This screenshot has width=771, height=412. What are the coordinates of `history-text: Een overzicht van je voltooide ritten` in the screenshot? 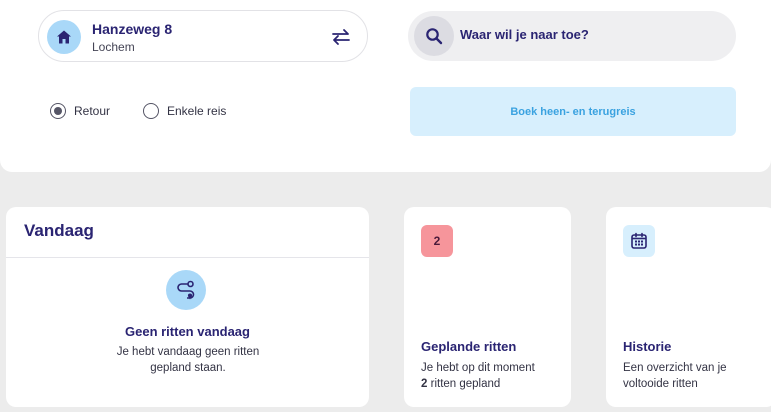 It's located at (675, 376).